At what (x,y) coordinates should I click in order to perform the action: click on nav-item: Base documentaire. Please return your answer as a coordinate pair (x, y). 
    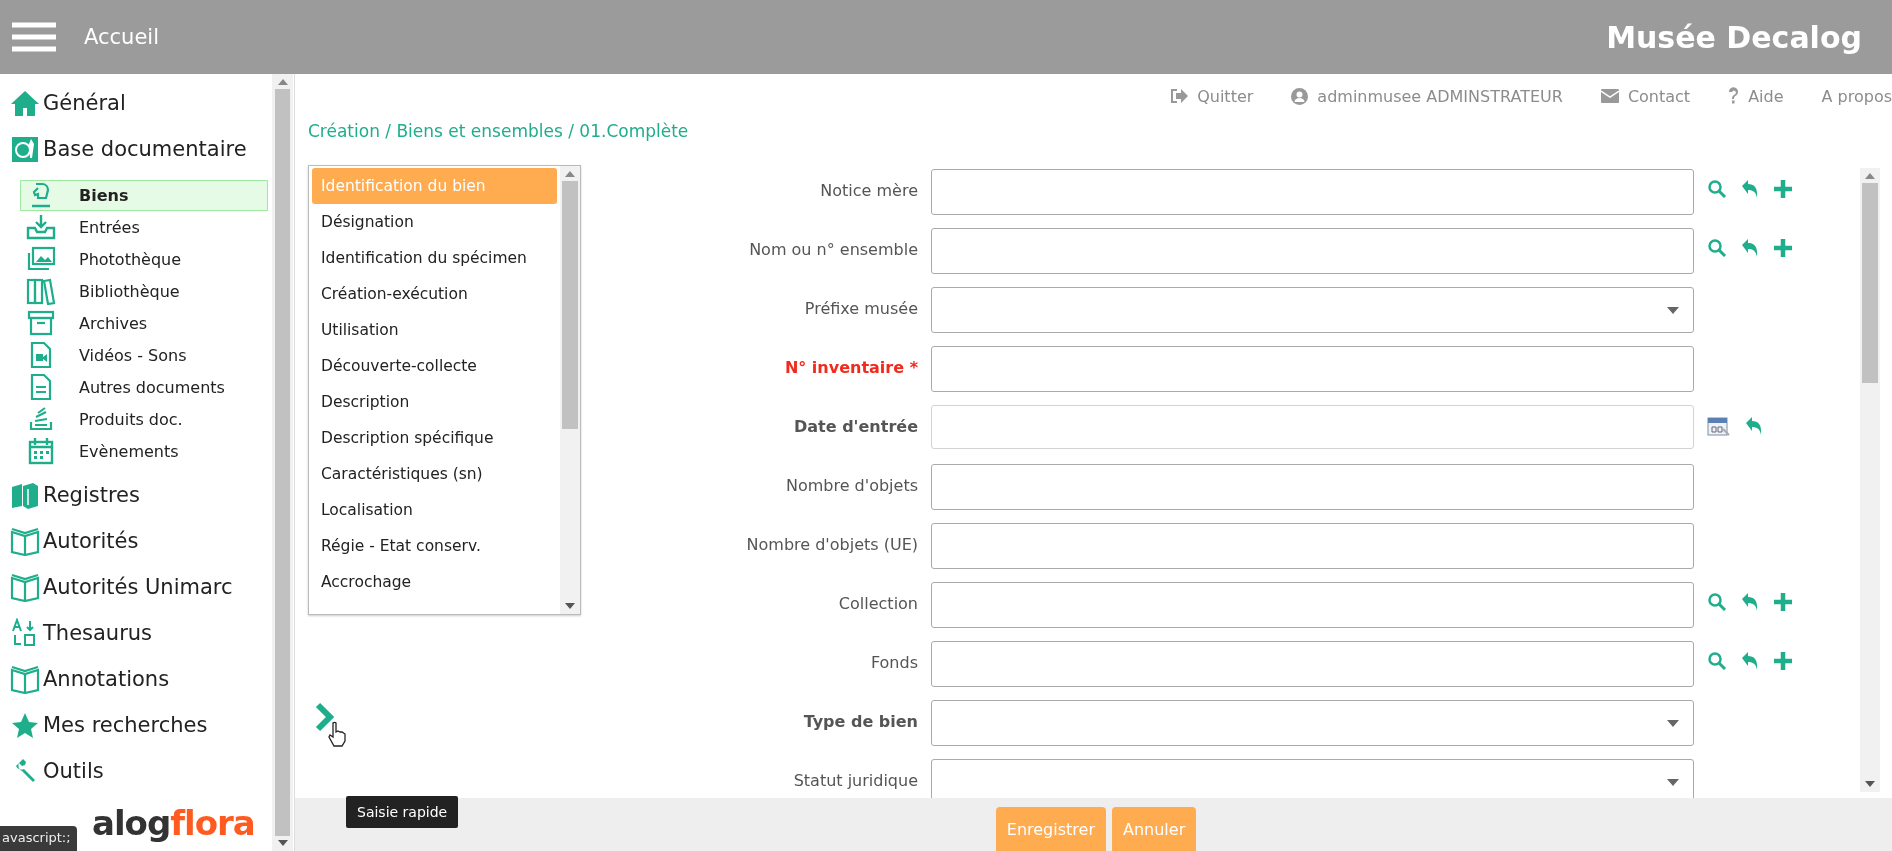
    Looking at the image, I should click on (139, 149).